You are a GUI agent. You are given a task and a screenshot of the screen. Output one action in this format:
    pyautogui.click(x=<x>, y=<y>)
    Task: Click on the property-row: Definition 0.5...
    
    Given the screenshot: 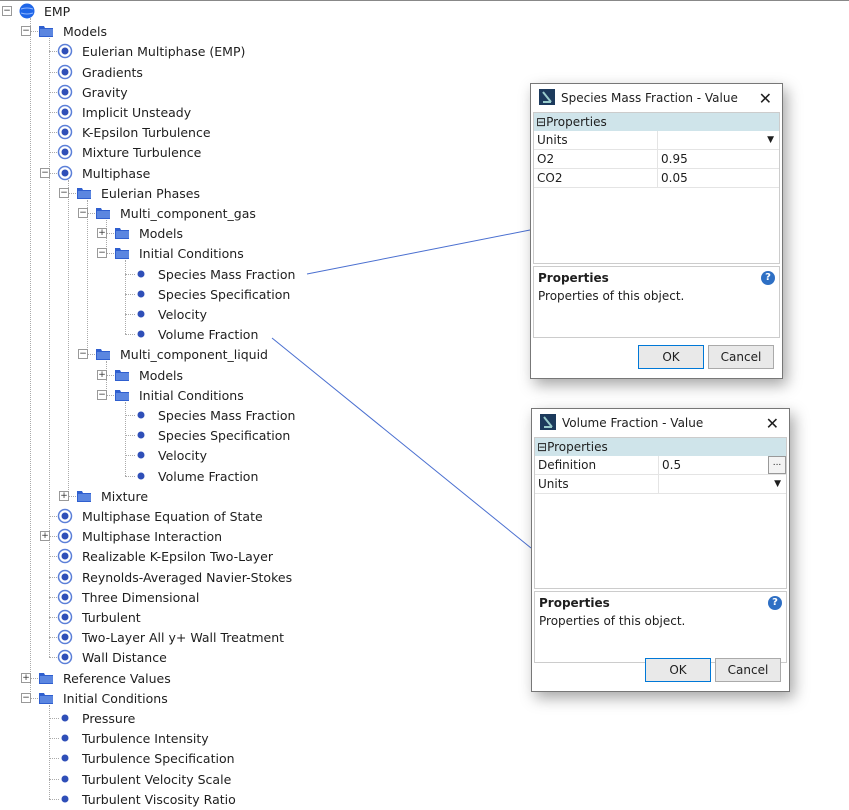 What is the action you would take?
    pyautogui.click(x=660, y=465)
    